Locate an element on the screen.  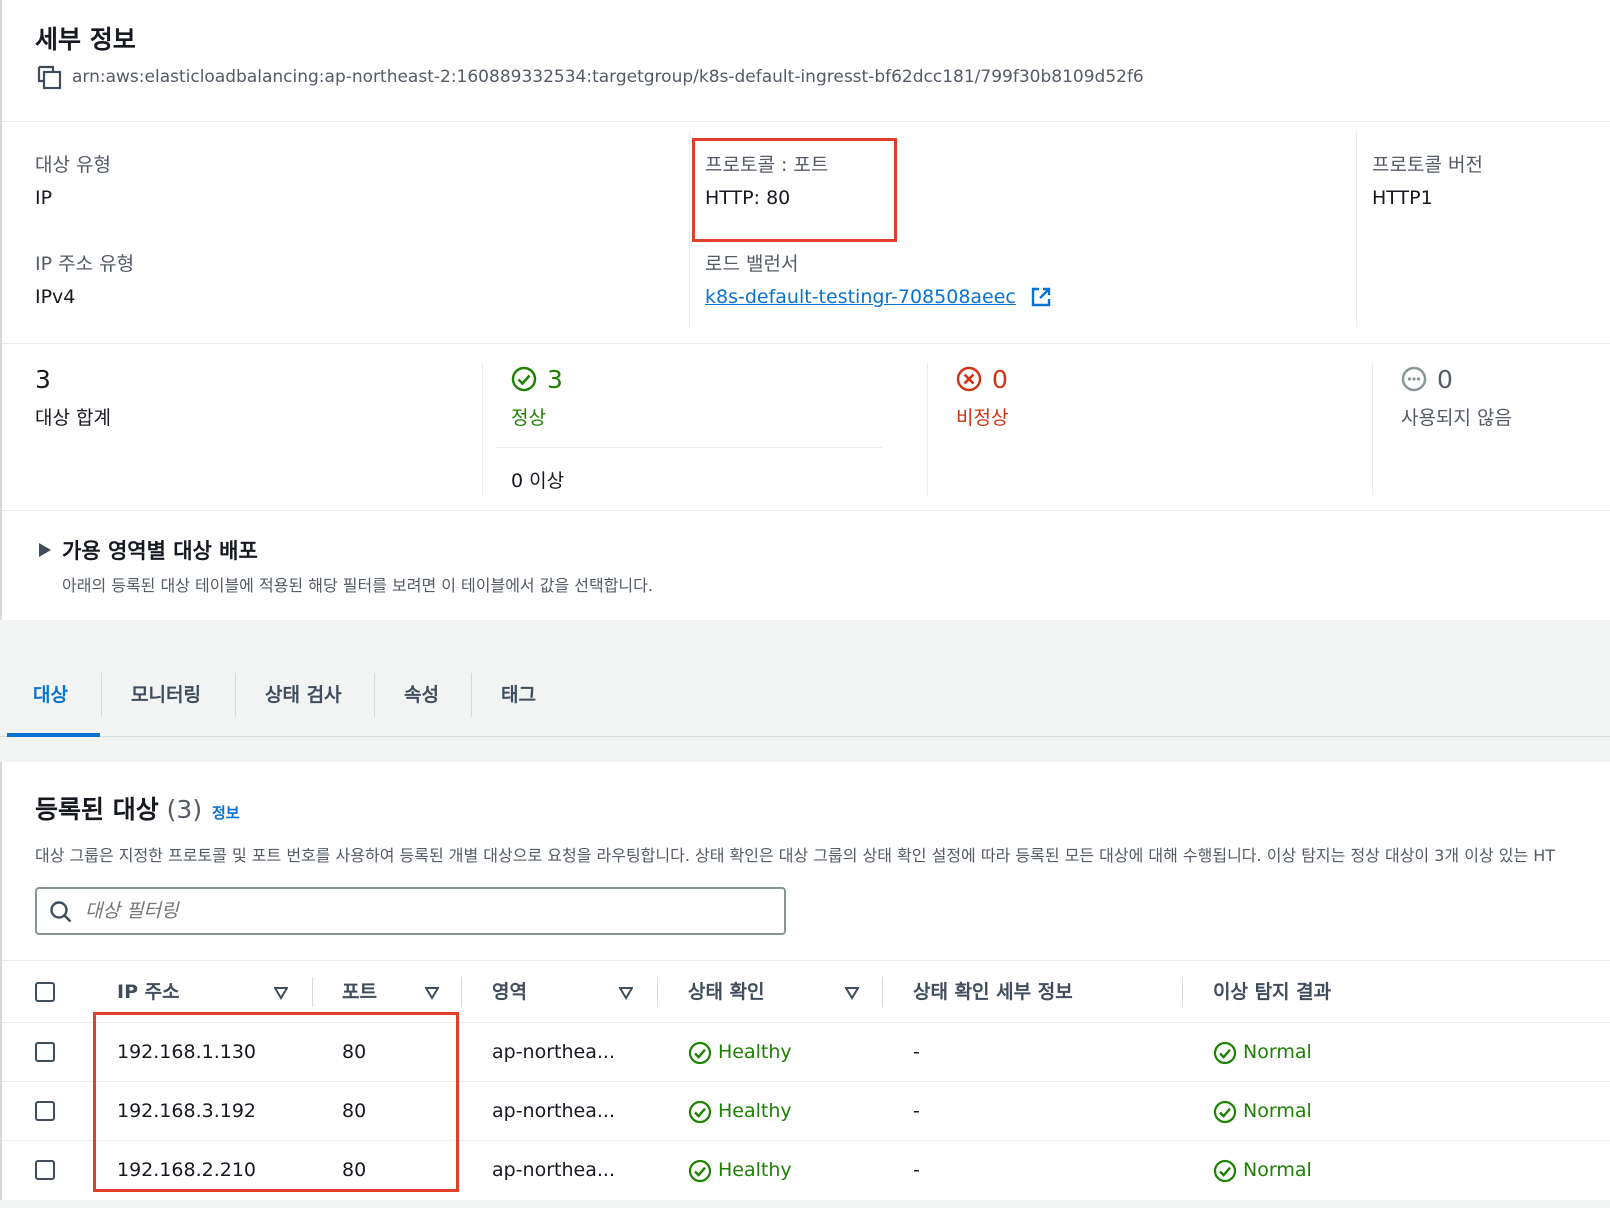
load-balancer-link: k8s-default-testingr-708508aeec is located at coordinates (860, 297).